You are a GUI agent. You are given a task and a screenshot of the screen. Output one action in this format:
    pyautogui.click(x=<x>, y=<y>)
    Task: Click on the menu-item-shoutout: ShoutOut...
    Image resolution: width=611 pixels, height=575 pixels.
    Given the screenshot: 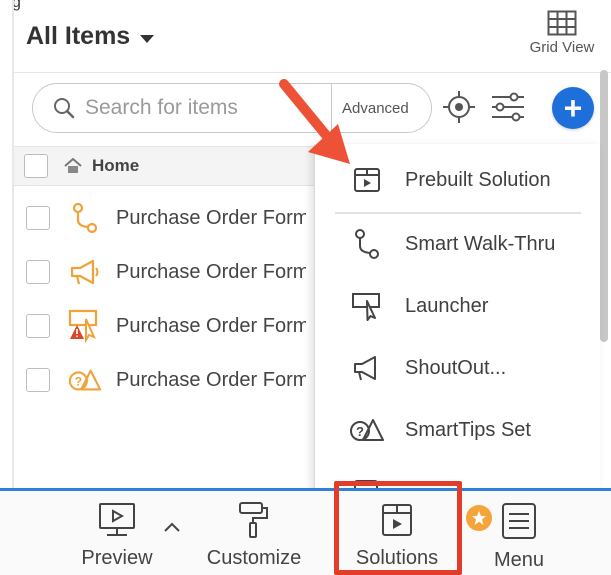 What is the action you would take?
    pyautogui.click(x=457, y=368)
    